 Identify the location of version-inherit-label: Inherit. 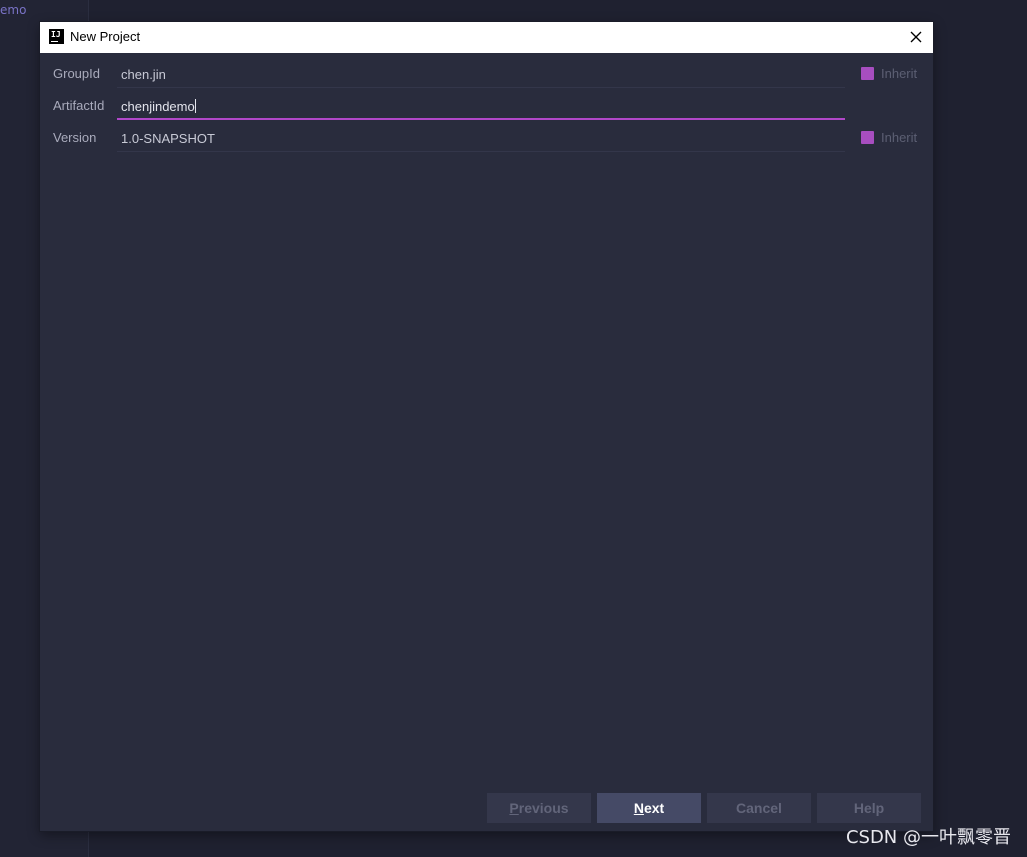
(899, 137).